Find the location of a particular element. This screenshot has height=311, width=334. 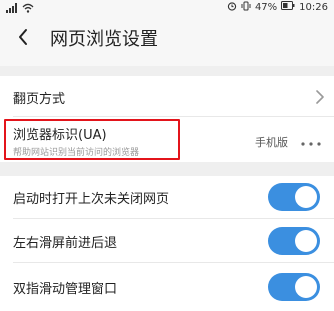

restore-tabs-label: 启动时打开上次未关闭网页 is located at coordinates (91, 199).